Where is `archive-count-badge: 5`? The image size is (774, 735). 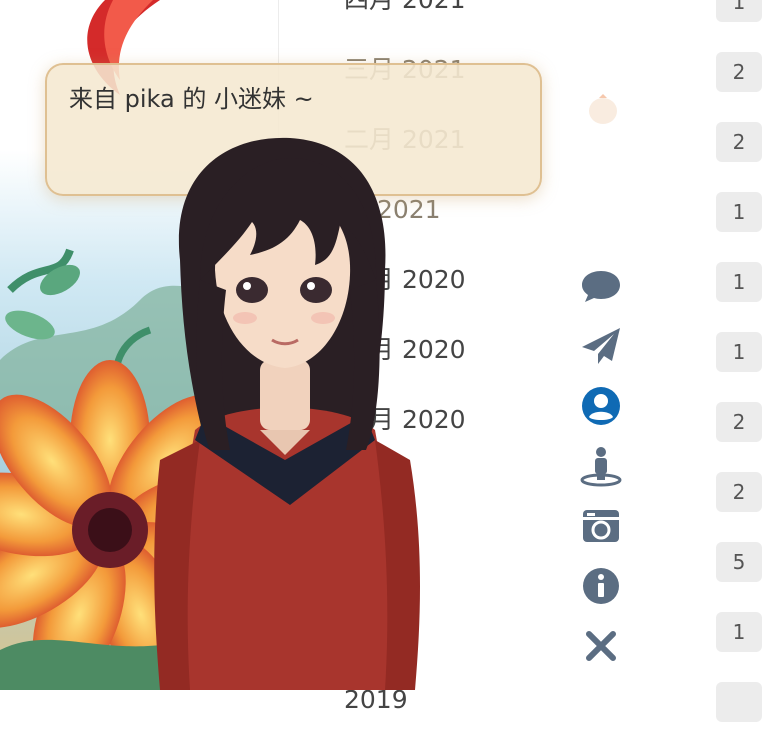 archive-count-badge: 5 is located at coordinates (739, 562).